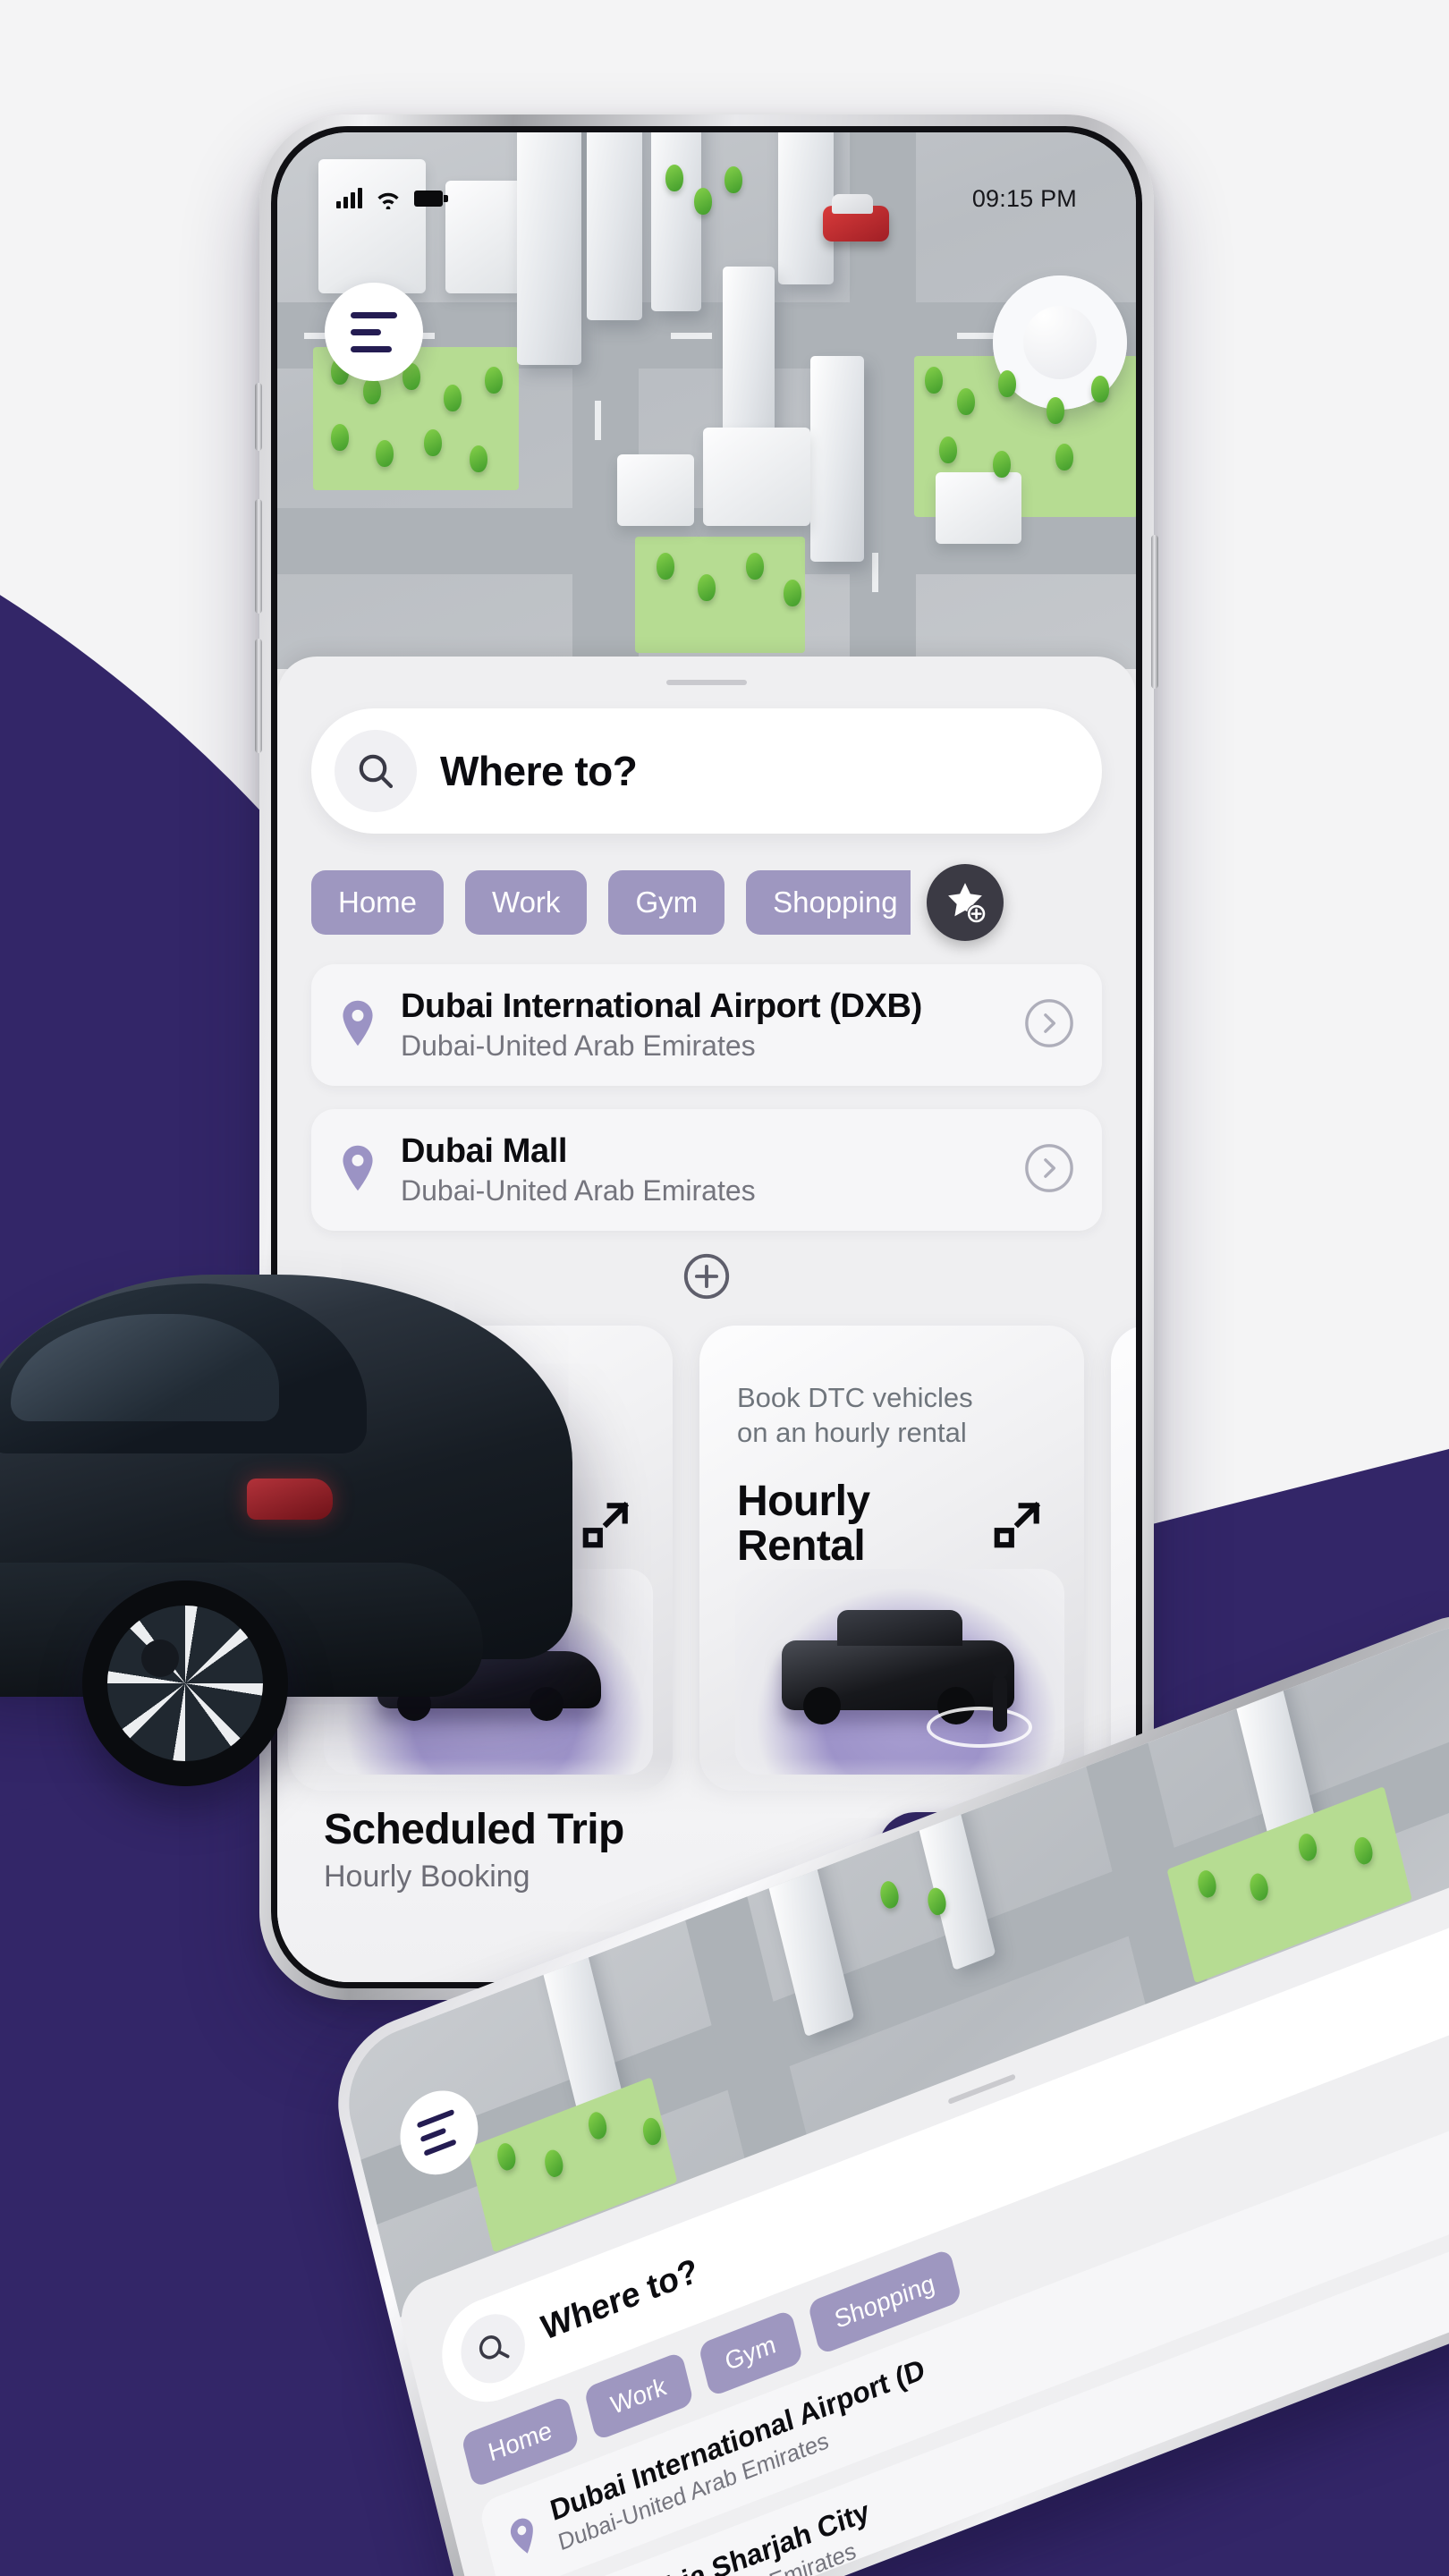 This screenshot has width=1449, height=2576. What do you see at coordinates (258, 417) in the screenshot?
I see `phone-silence-switch` at bounding box center [258, 417].